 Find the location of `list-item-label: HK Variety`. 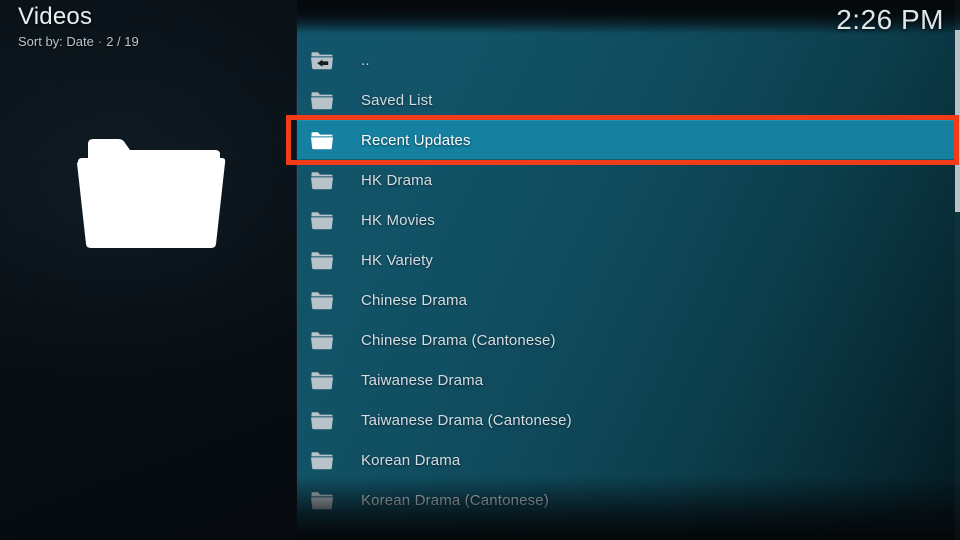

list-item-label: HK Variety is located at coordinates (397, 260).